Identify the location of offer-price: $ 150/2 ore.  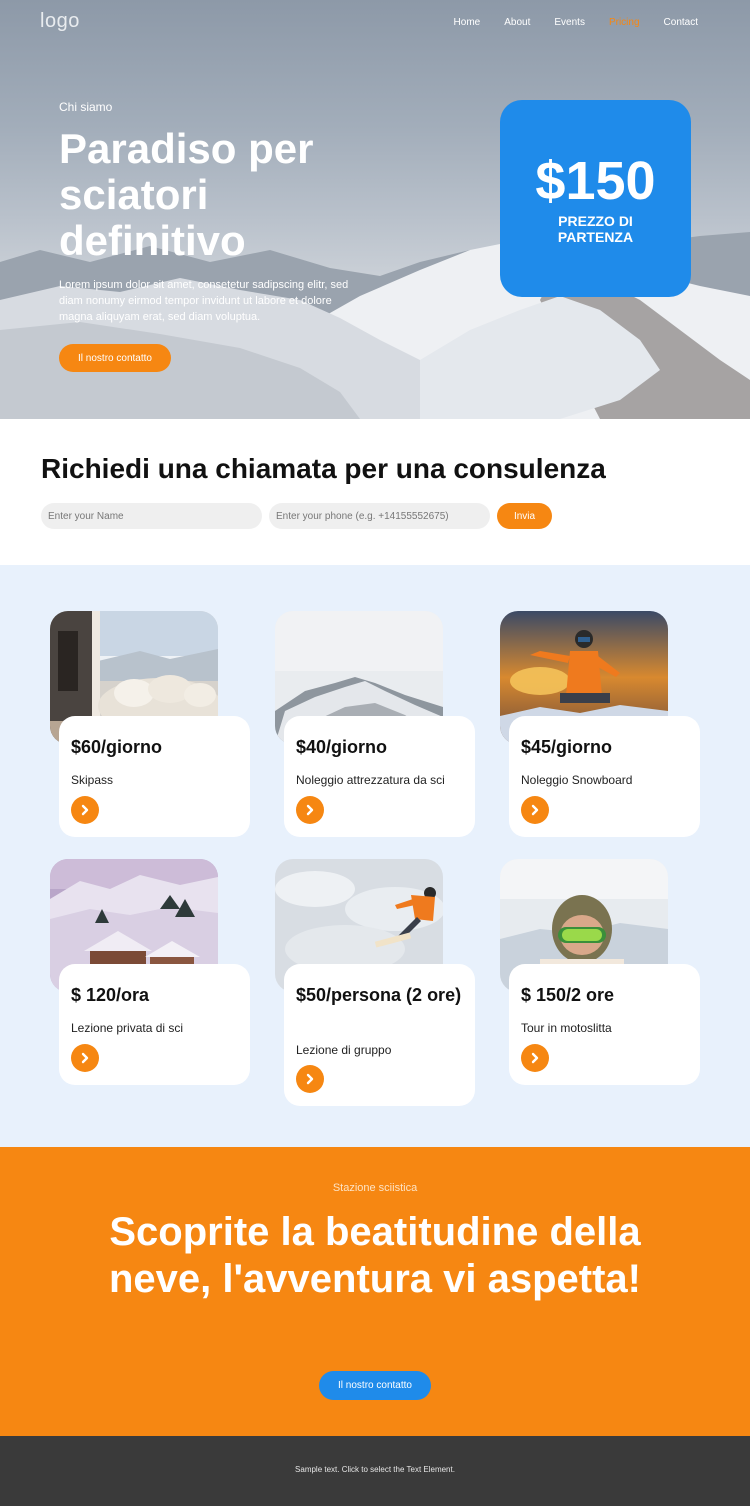
(568, 995).